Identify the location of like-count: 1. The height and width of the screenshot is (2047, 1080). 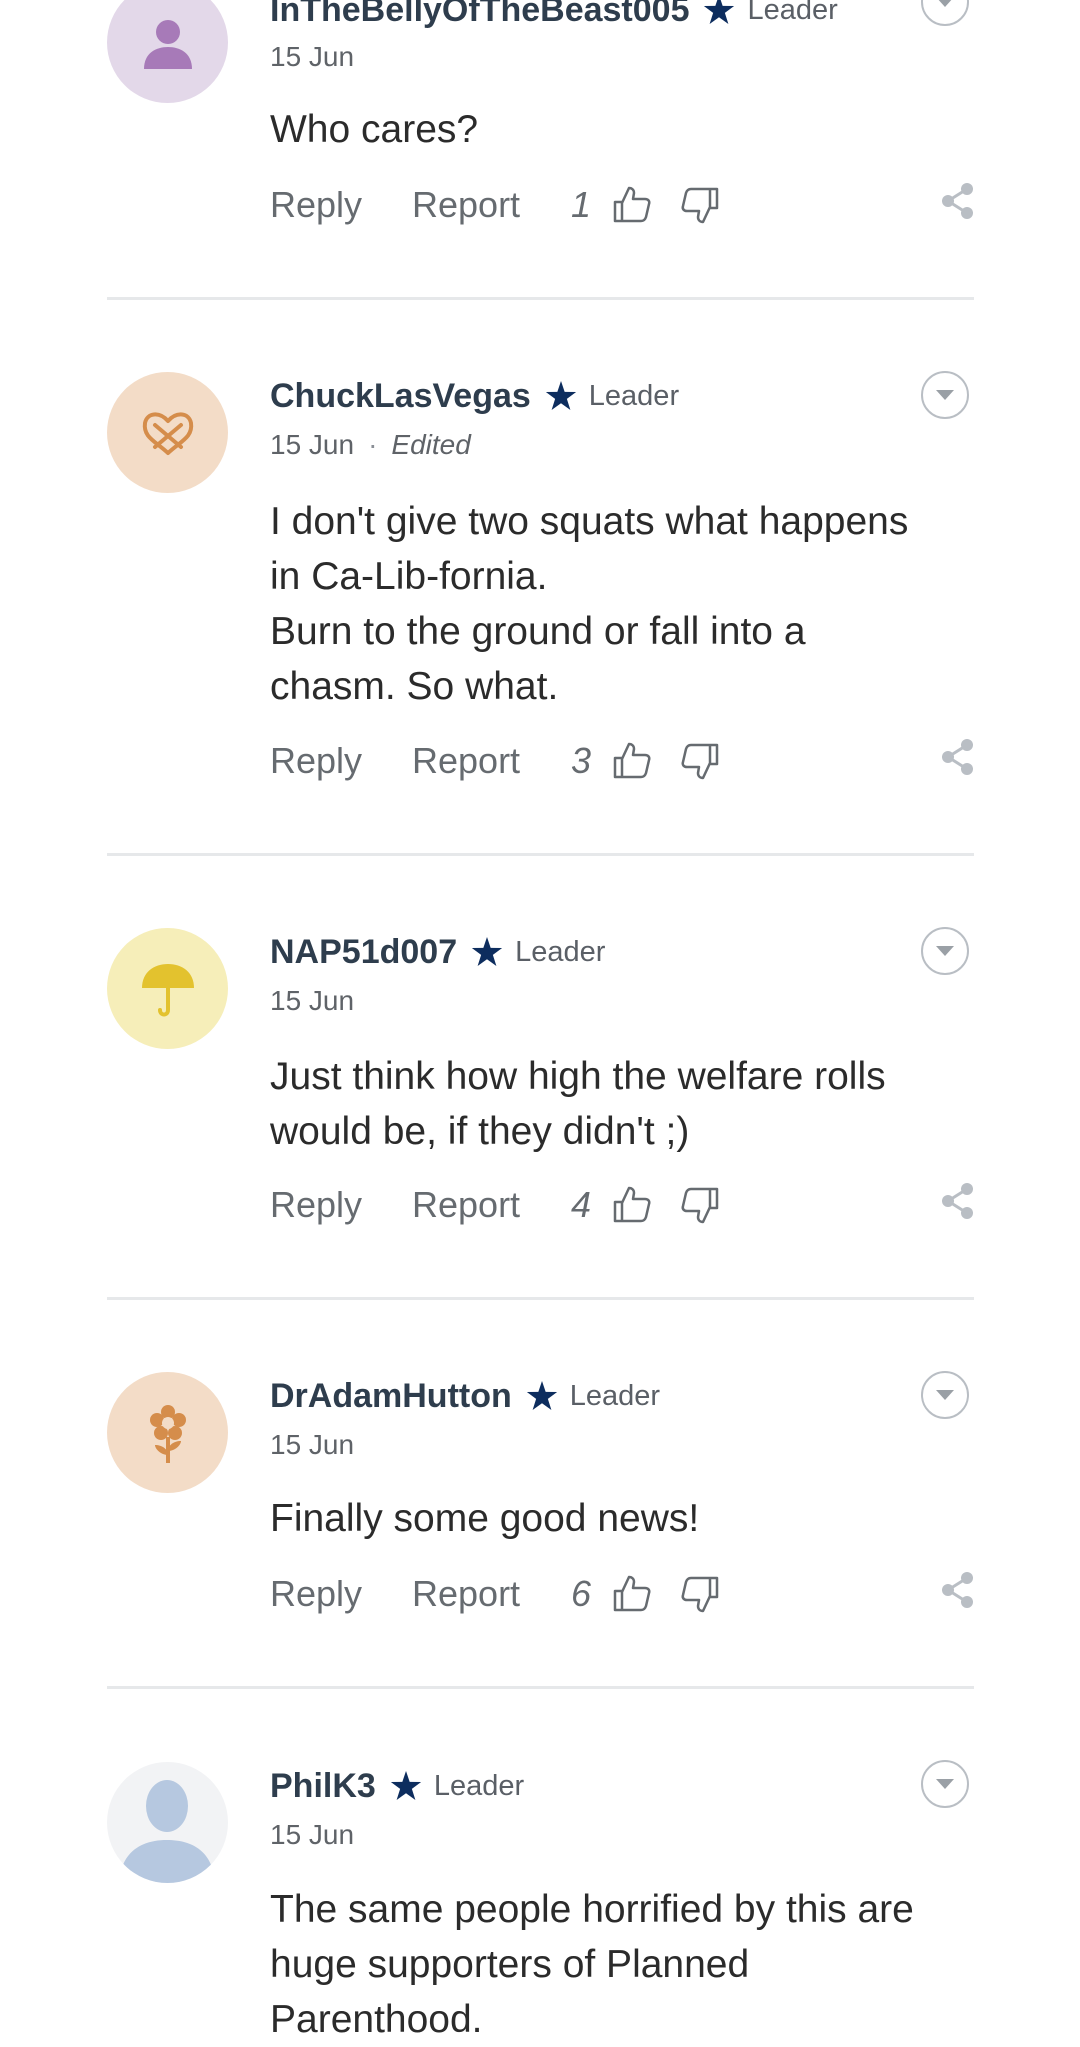
(581, 204).